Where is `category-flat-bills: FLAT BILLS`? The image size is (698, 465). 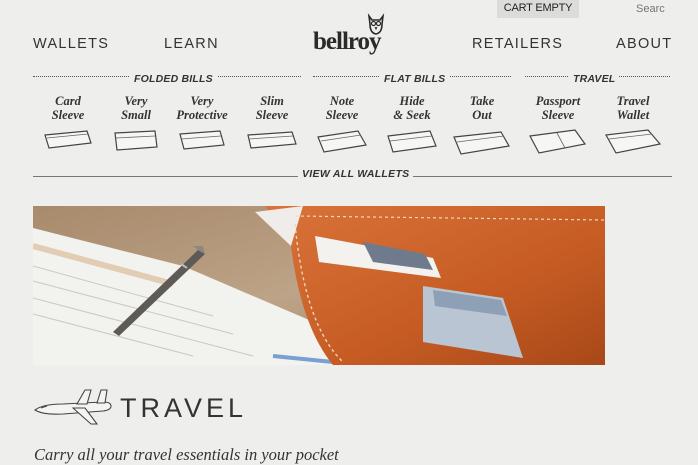 category-flat-bills: FLAT BILLS is located at coordinates (412, 79).